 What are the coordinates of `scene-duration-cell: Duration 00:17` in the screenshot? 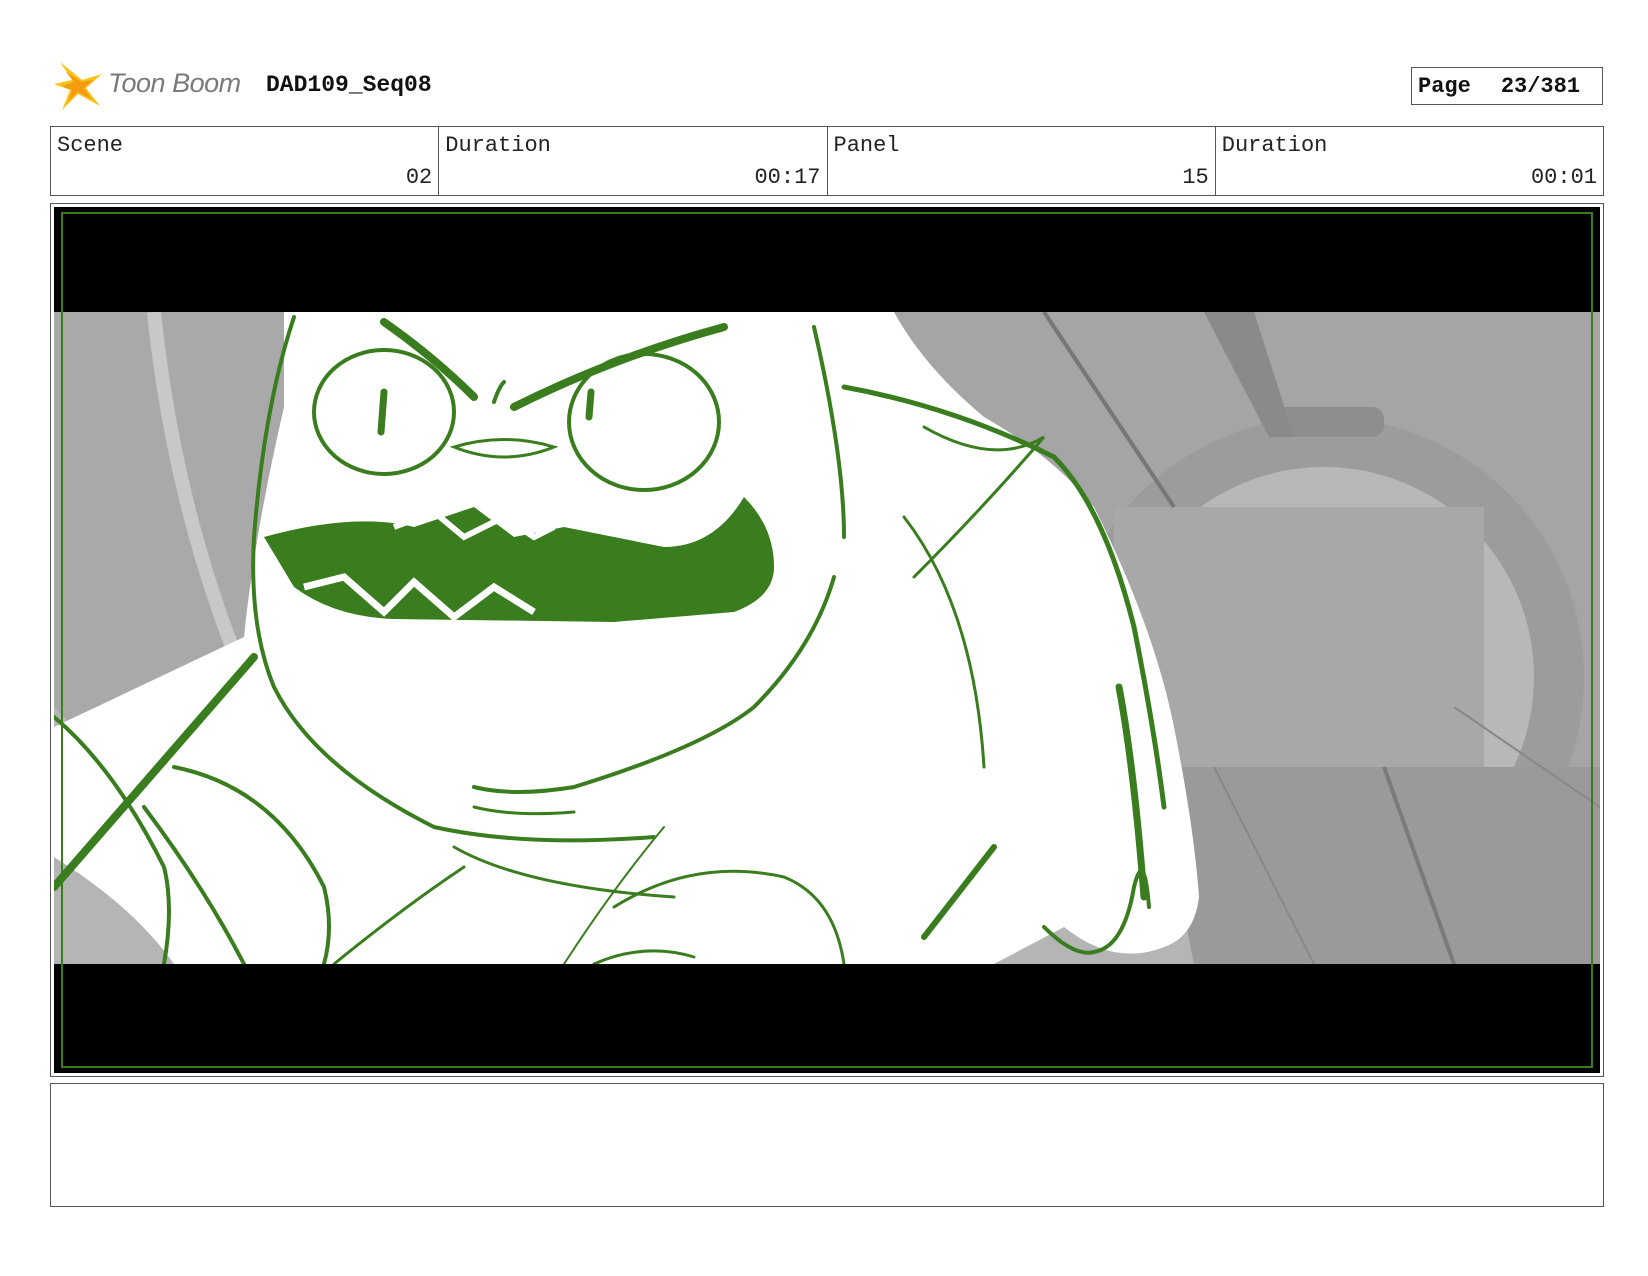 It's located at (633, 161).